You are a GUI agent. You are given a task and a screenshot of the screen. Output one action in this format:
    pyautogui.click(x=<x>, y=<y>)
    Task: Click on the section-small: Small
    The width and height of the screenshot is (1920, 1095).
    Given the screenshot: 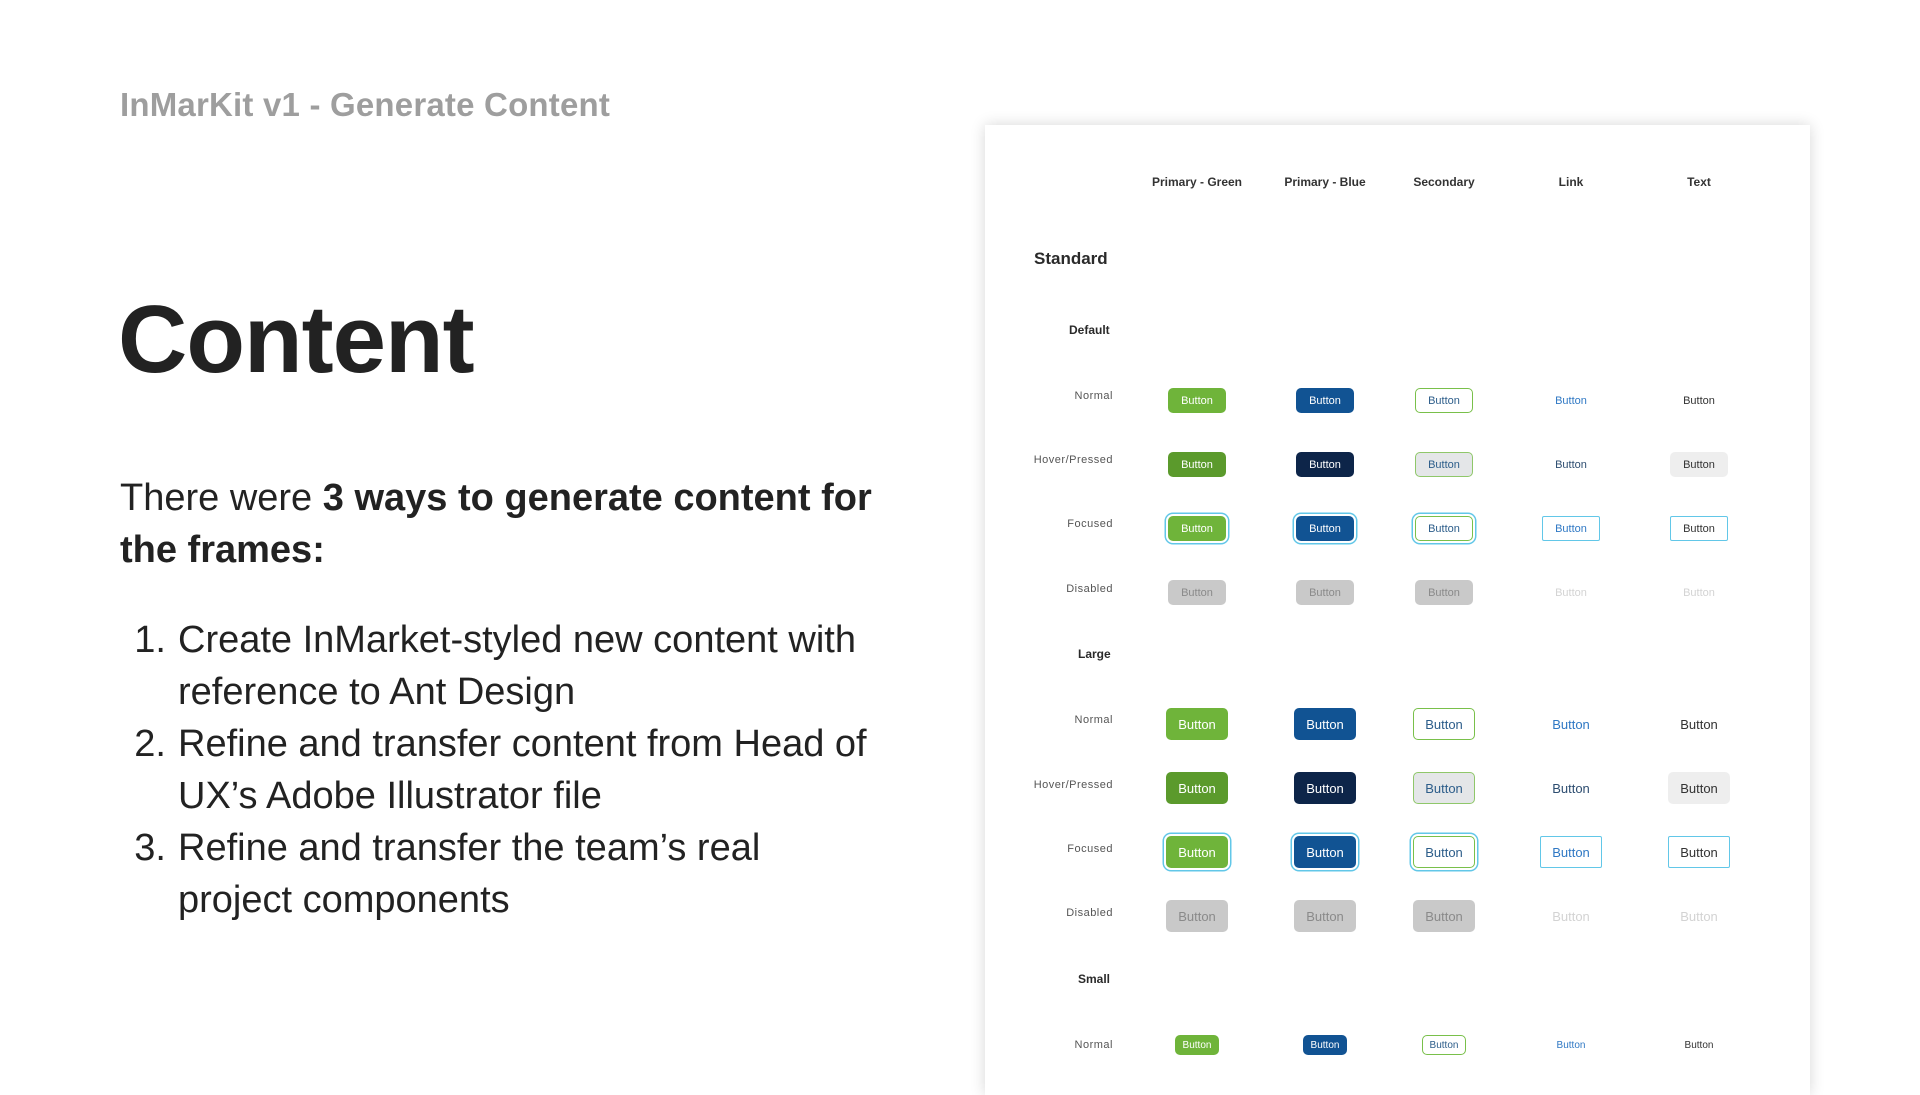 What is the action you would take?
    pyautogui.click(x=1094, y=979)
    